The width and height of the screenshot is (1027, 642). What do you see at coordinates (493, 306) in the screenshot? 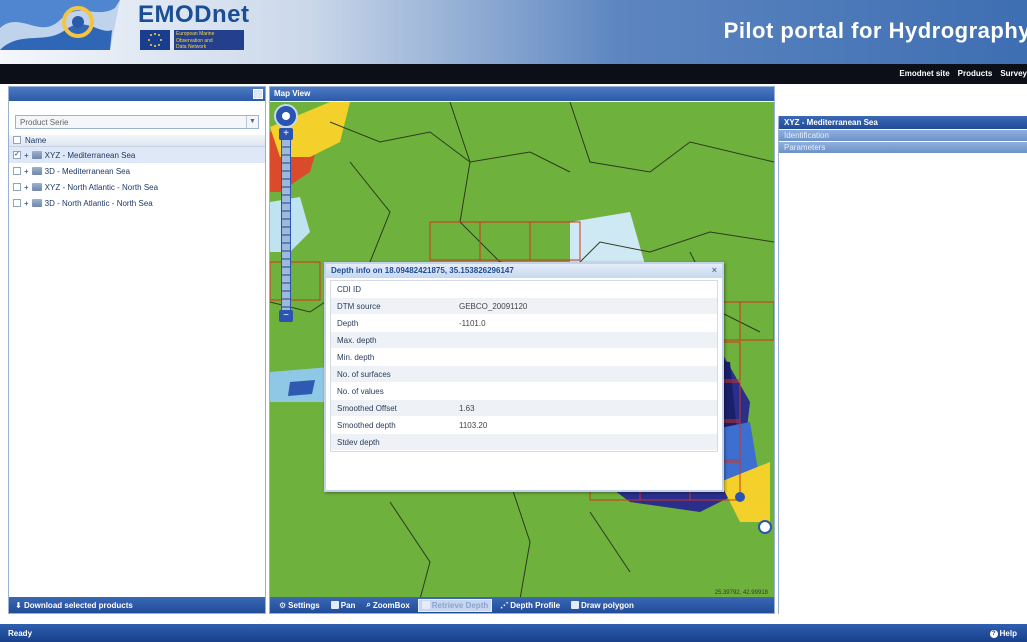
I see `row-value: GEBCO_20091120` at bounding box center [493, 306].